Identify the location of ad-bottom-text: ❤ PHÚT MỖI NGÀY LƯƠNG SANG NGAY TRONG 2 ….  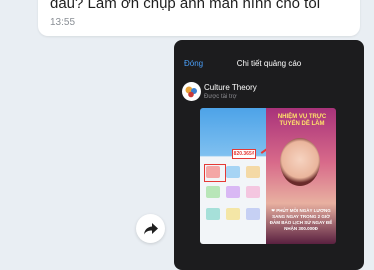
(301, 219).